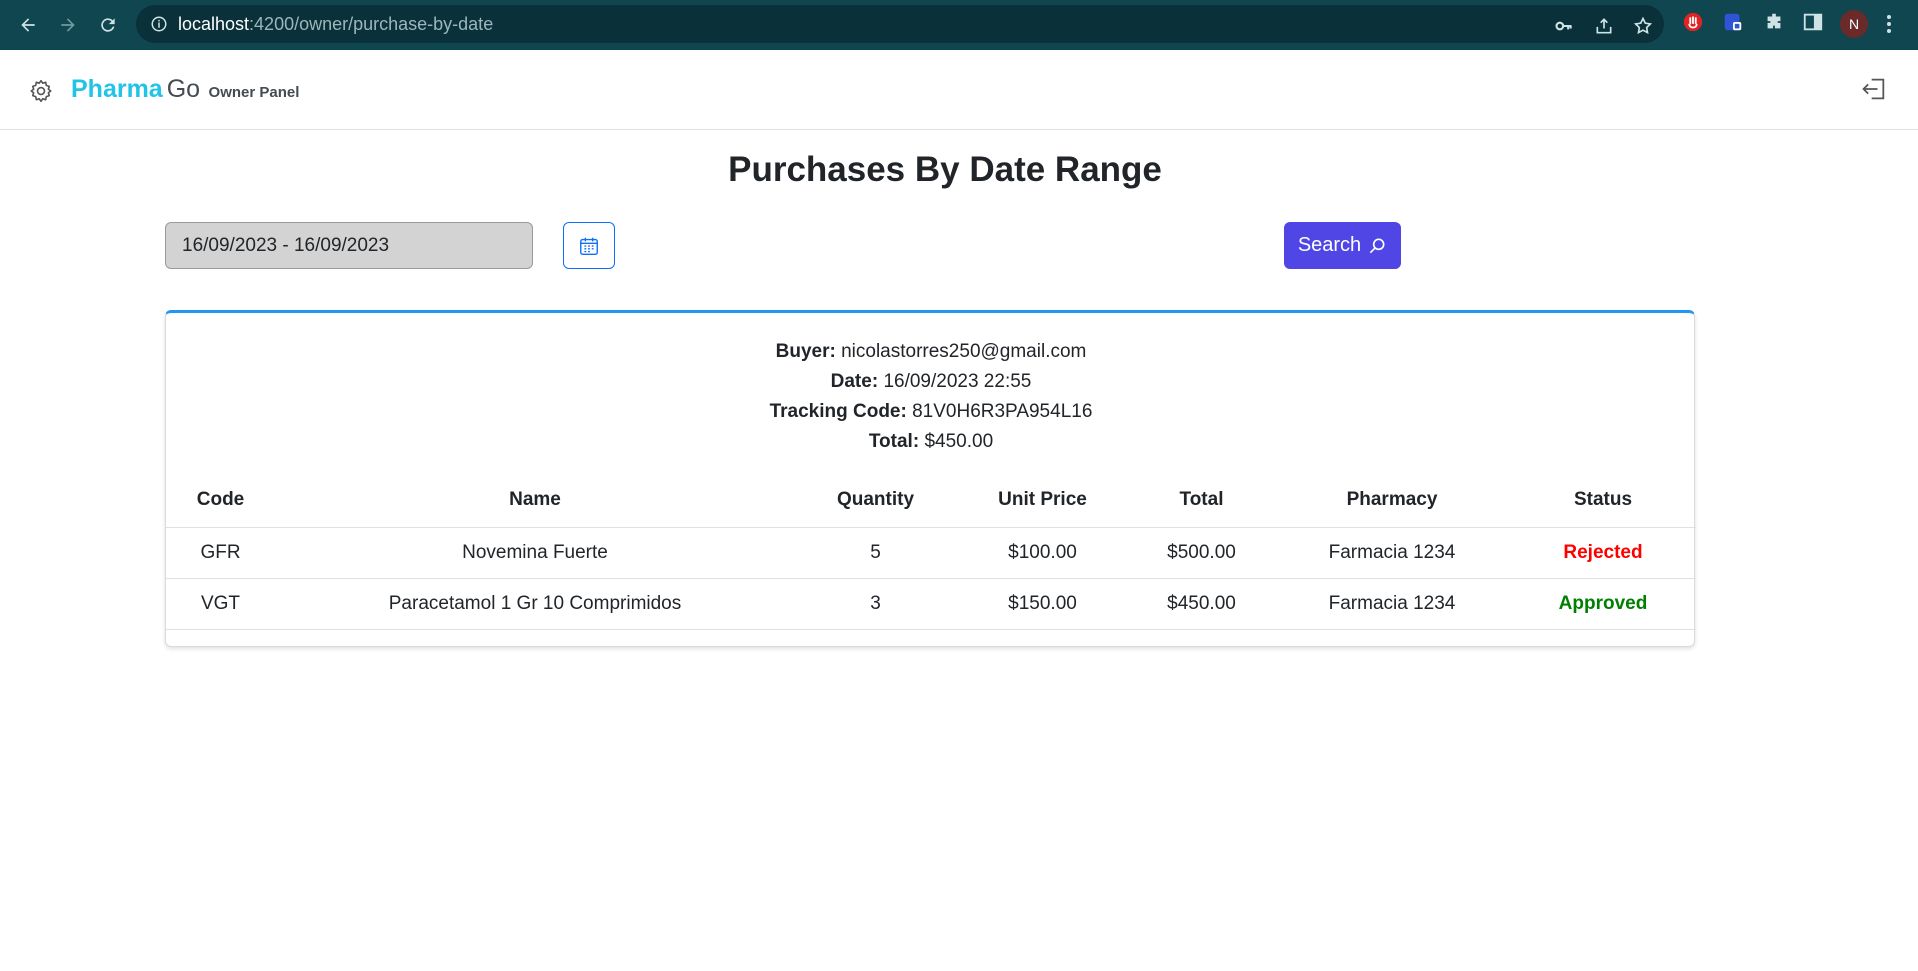 The width and height of the screenshot is (1918, 971). Describe the element at coordinates (875, 500) in the screenshot. I see `header-quantity: Quantity` at that location.